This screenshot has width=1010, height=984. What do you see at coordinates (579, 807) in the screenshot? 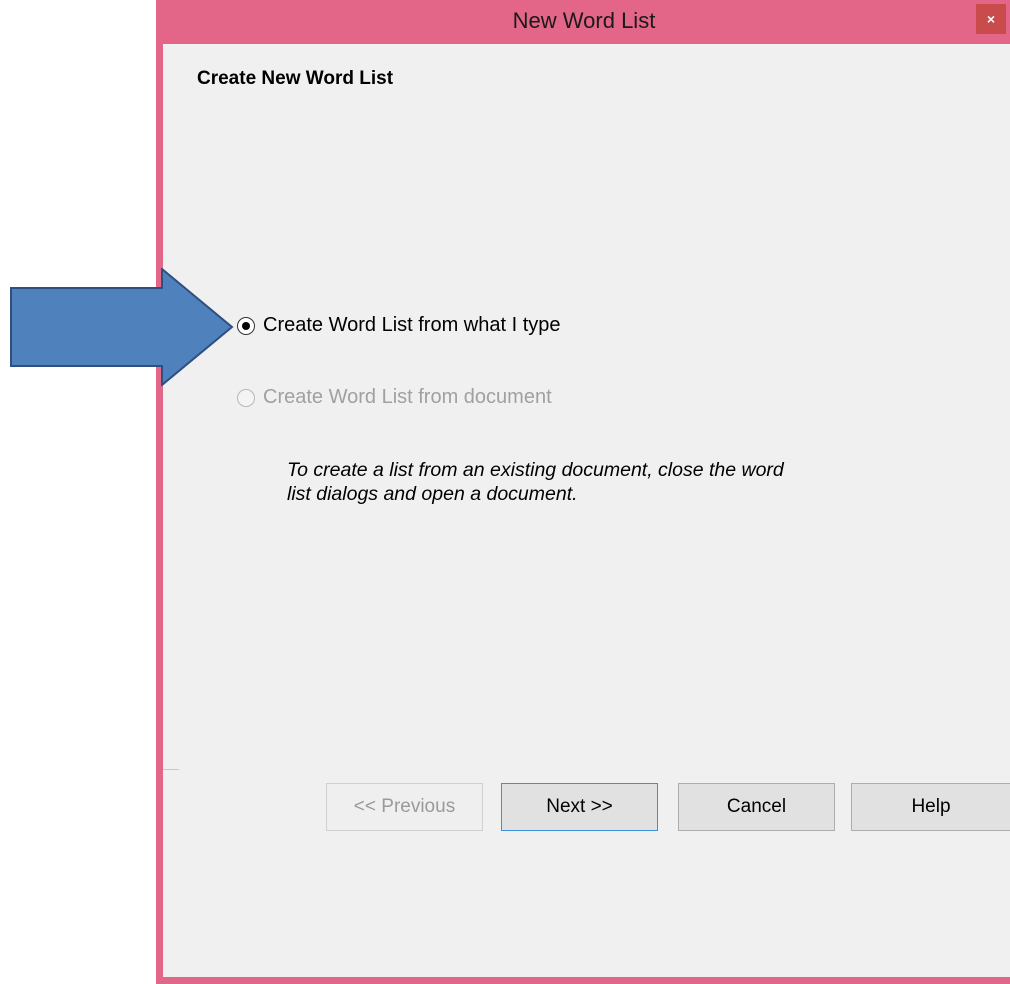
I see `next-button: Next >>` at bounding box center [579, 807].